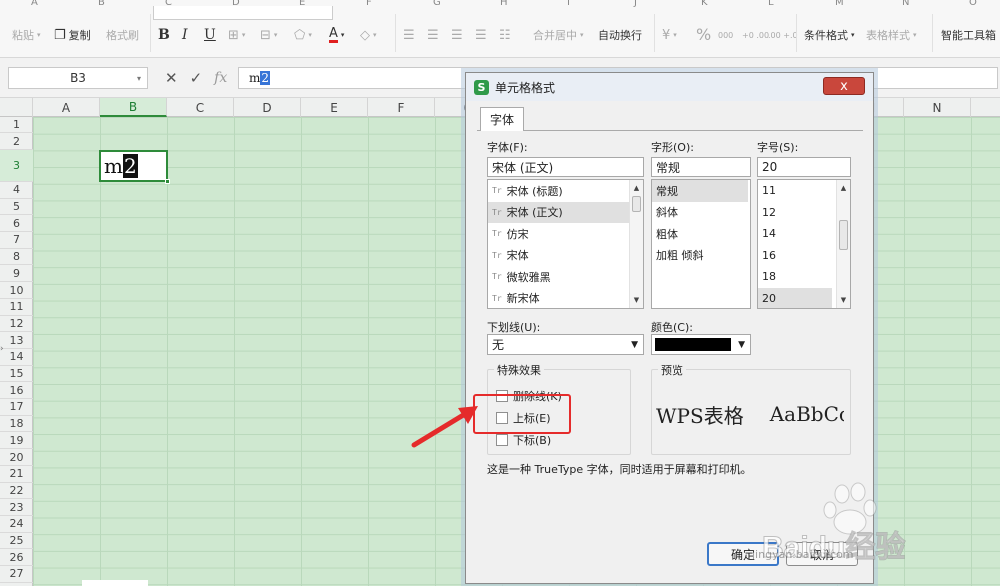 Image resolution: width=1000 pixels, height=586 pixels. I want to click on conditional-format-button: 条件格式 ▾, so click(829, 35).